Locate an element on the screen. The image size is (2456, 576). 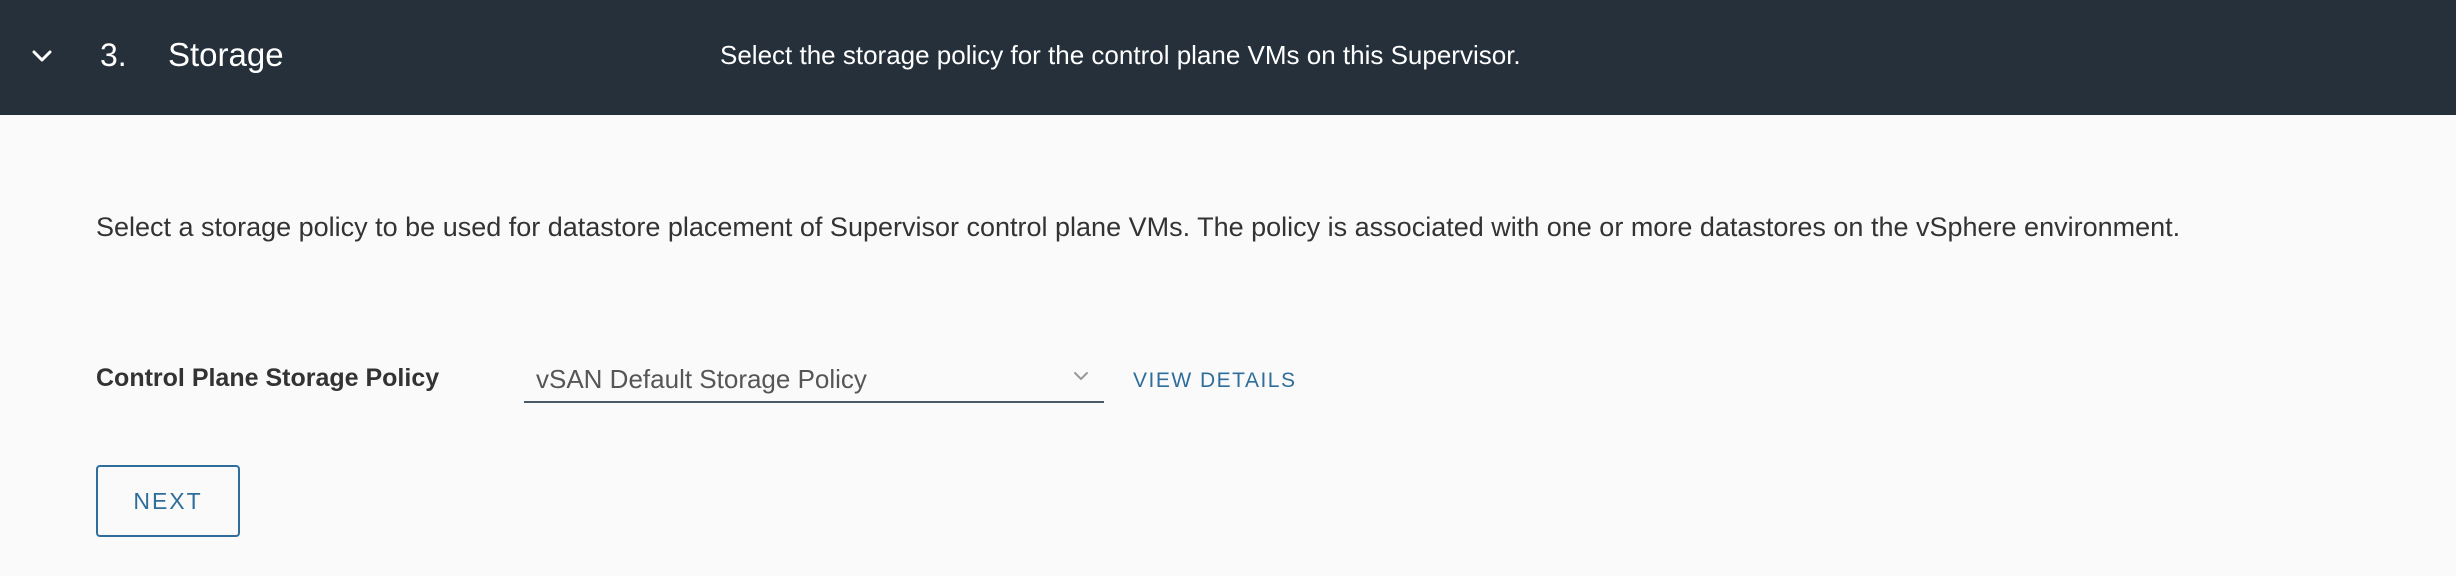
next-button: NEXT is located at coordinates (168, 501).